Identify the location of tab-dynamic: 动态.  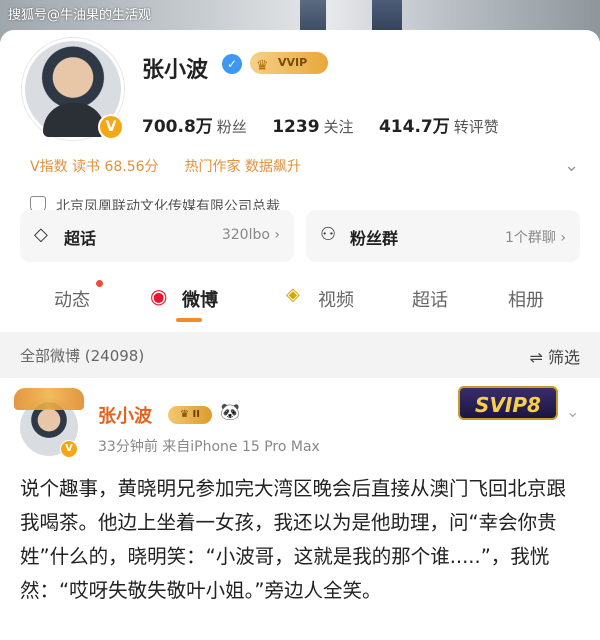
(72, 299).